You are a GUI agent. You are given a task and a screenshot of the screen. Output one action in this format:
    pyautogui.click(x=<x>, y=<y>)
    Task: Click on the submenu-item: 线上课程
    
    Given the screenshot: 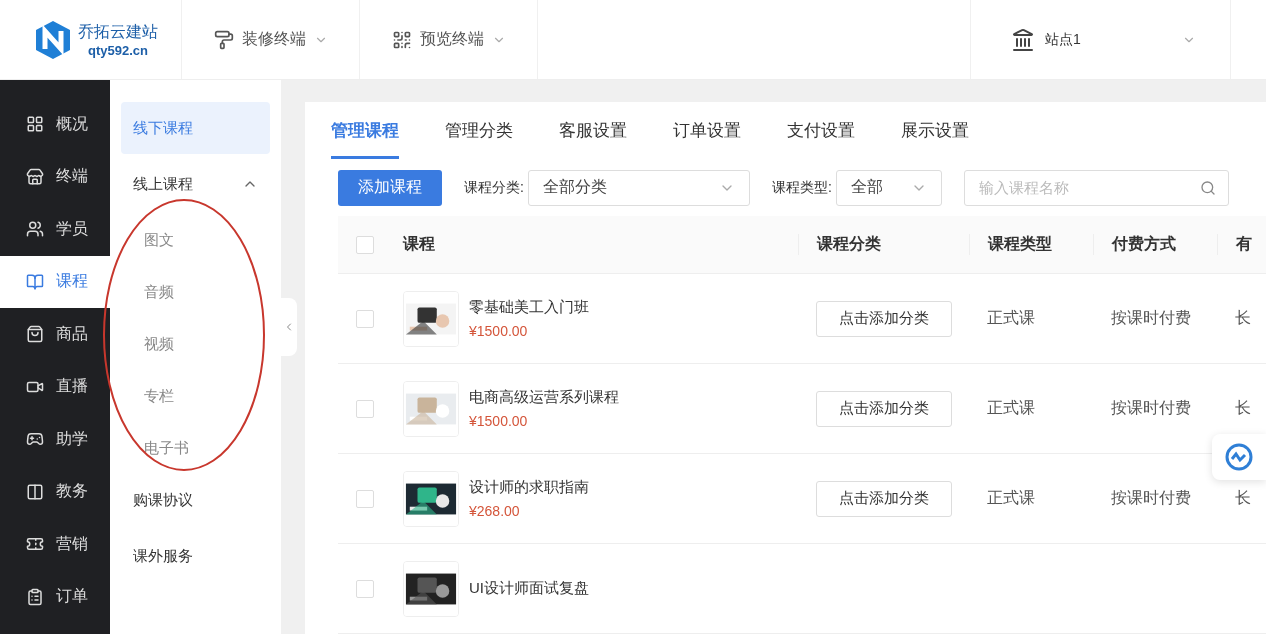 What is the action you would take?
    pyautogui.click(x=195, y=184)
    